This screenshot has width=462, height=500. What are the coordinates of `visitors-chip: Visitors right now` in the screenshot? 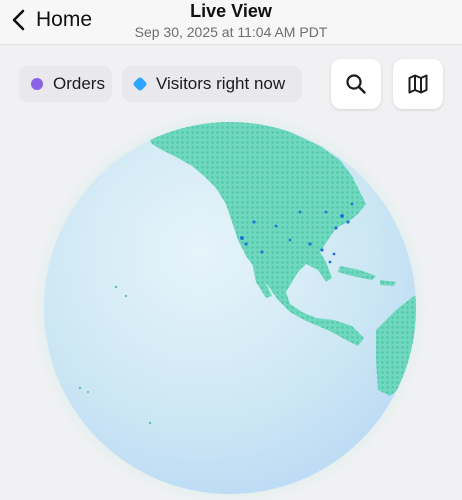 It's located at (212, 84).